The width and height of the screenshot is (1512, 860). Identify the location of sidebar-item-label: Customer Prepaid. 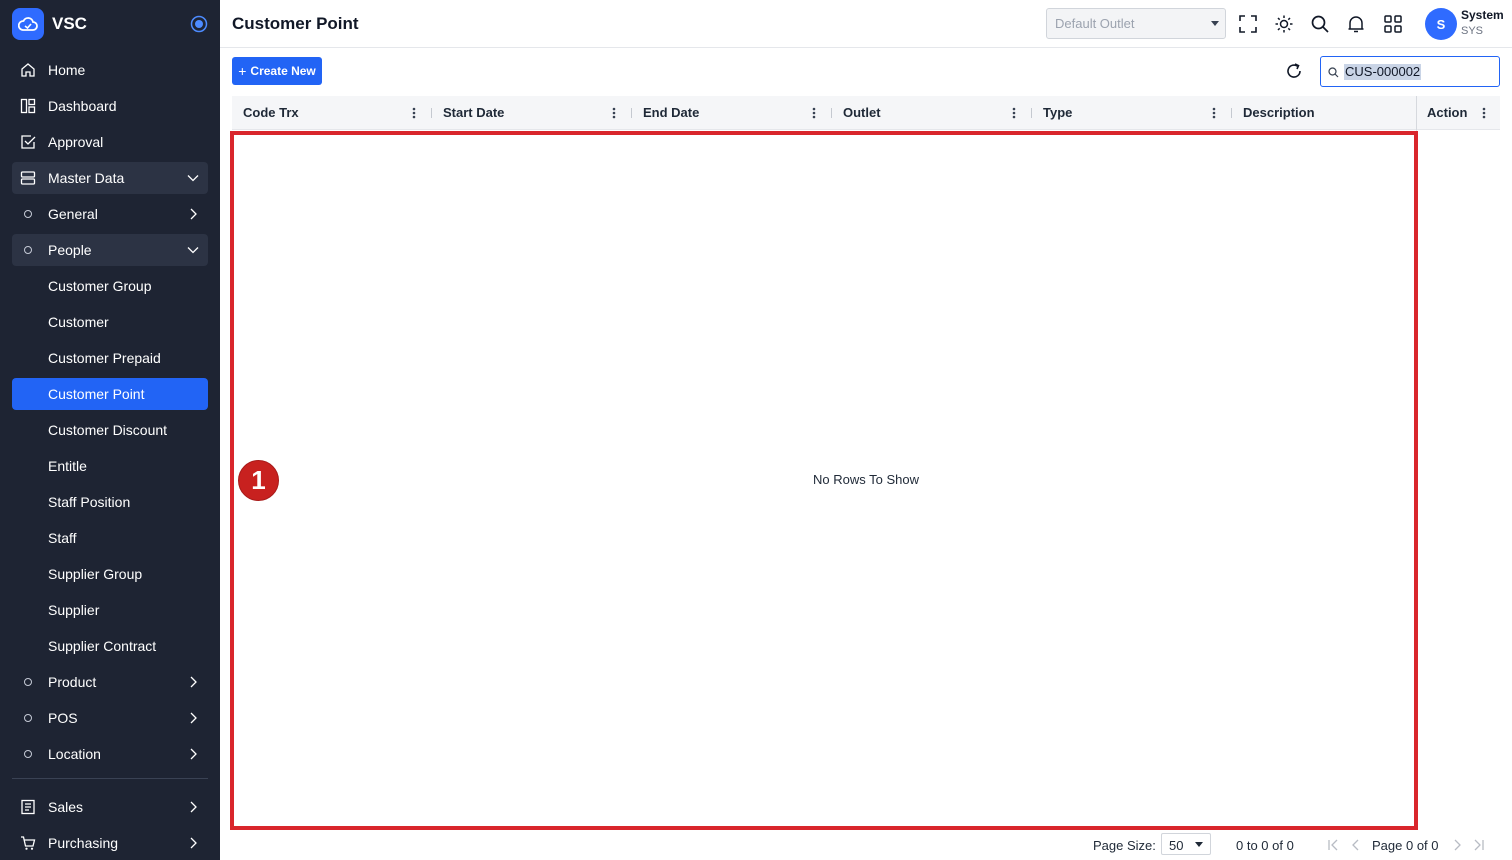
(104, 358).